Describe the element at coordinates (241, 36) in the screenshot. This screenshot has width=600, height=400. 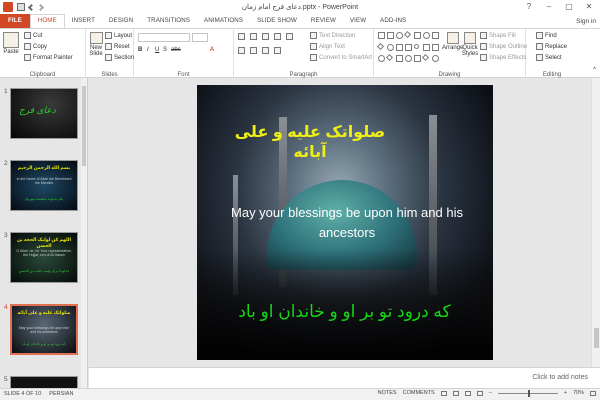
I see `bullets-button` at that location.